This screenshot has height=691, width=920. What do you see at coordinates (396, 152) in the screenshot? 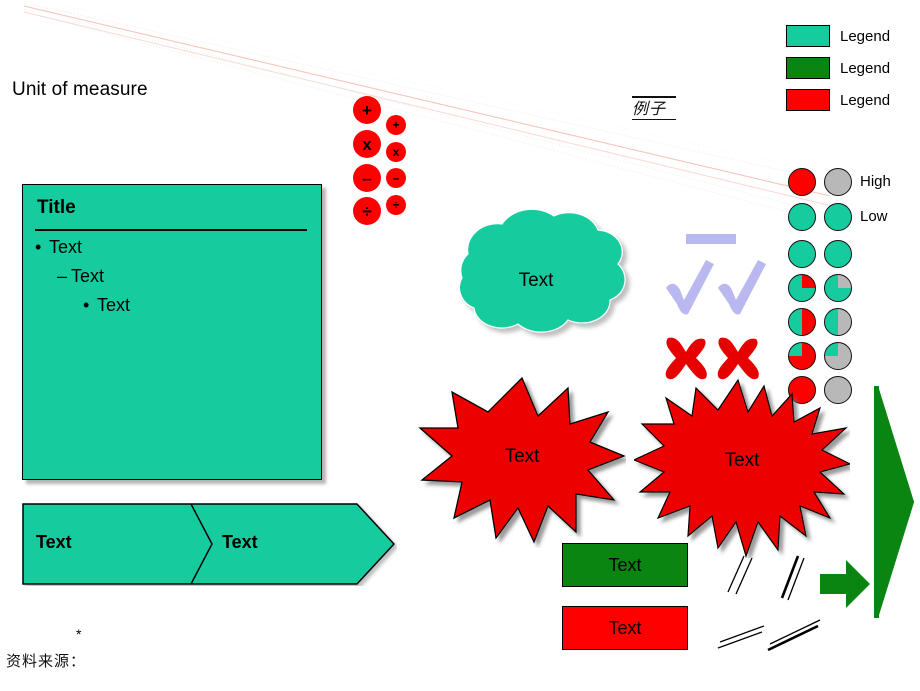
I see `math-circle-times-small: x` at bounding box center [396, 152].